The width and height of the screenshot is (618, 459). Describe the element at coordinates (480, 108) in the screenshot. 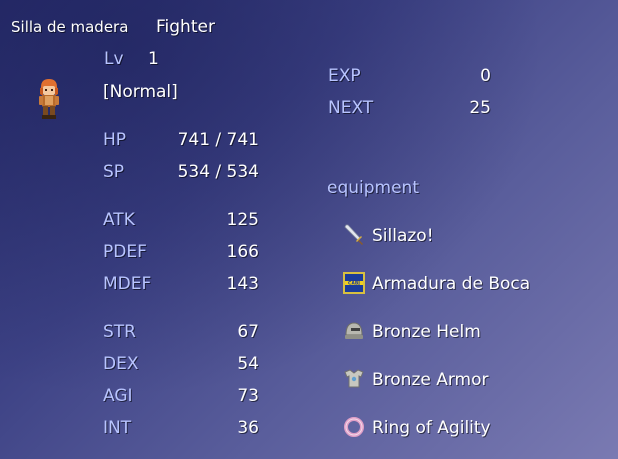

I see `next-value: 25` at that location.